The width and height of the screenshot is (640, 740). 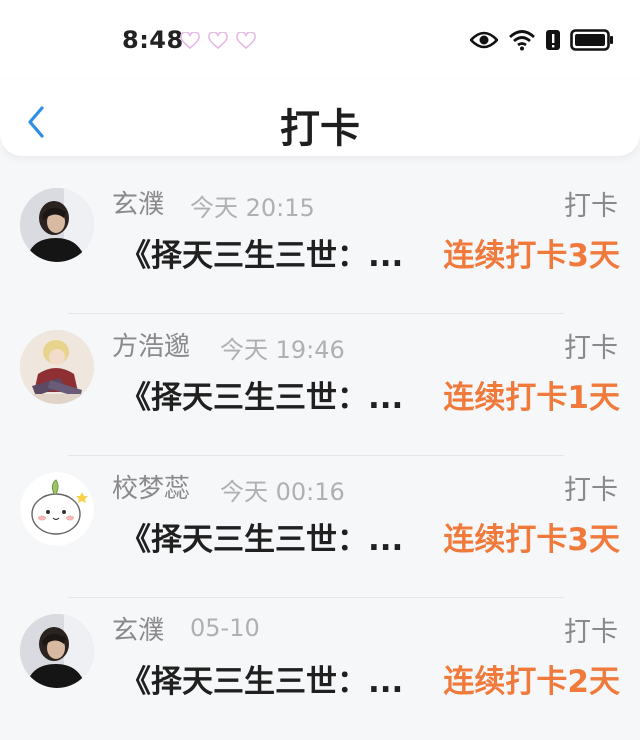 I want to click on streak-text: 连续打卡1天, so click(x=531, y=398).